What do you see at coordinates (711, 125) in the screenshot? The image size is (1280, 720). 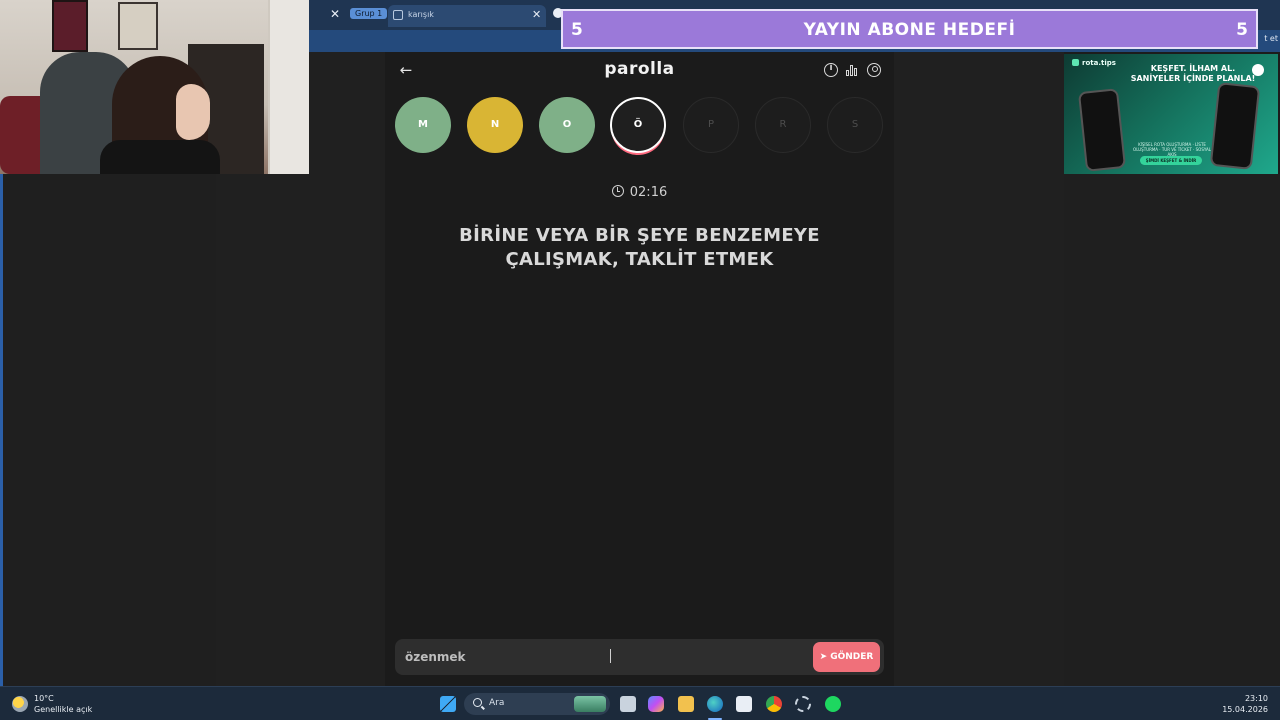 I see `letter-circle-p: P` at bounding box center [711, 125].